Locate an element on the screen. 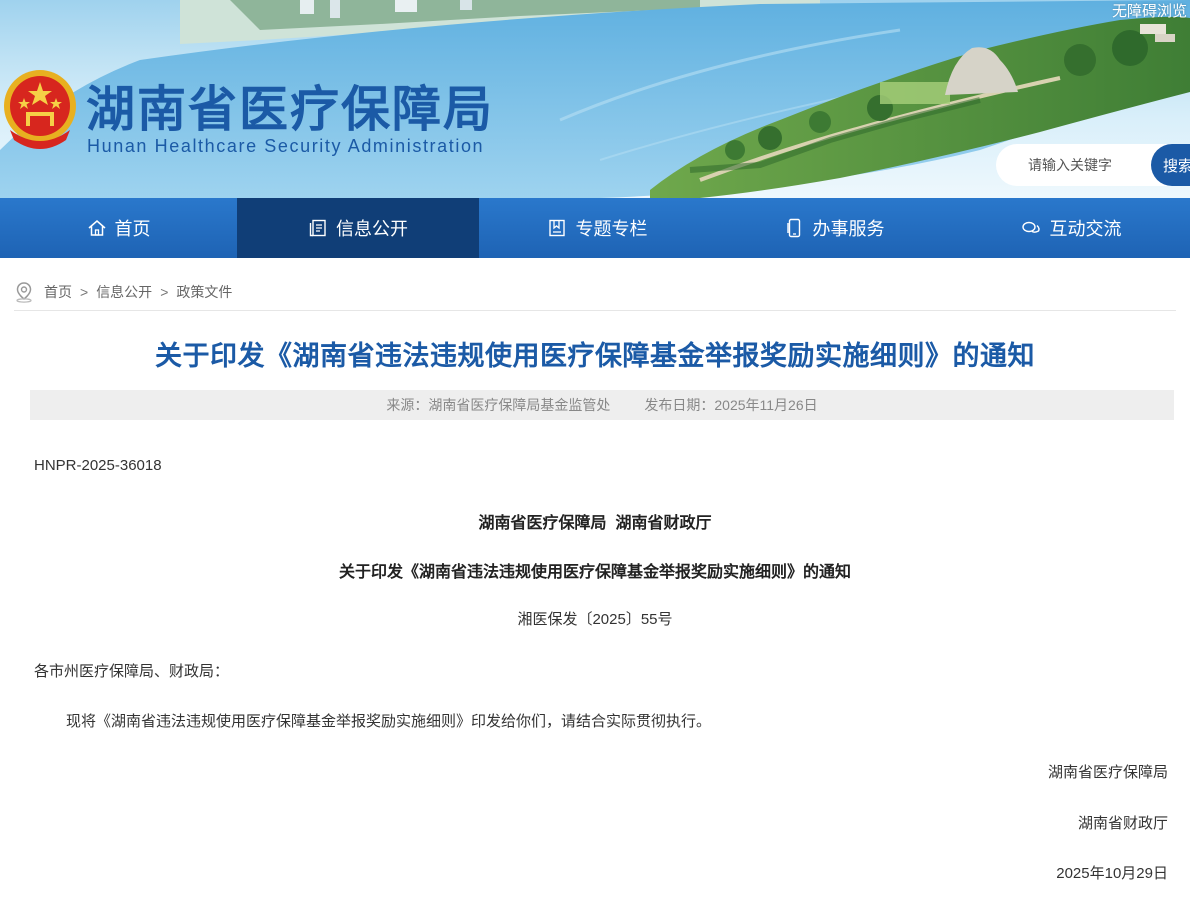  article-source: 来源：湖南省医疗保障局基金监管处 is located at coordinates (498, 405).